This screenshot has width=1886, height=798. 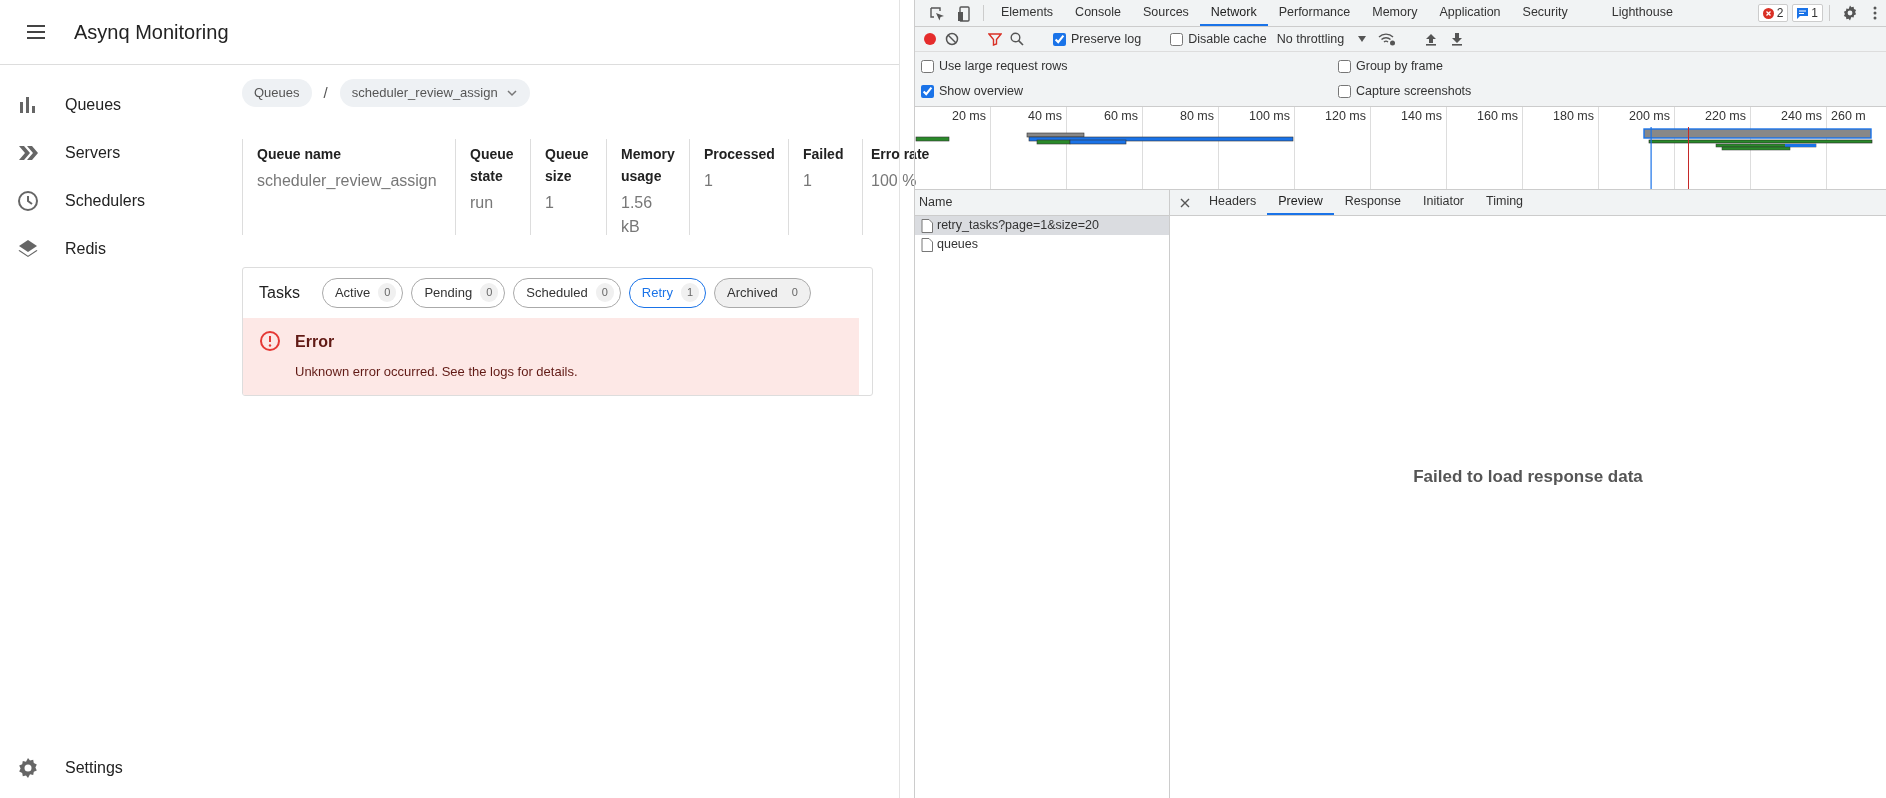 What do you see at coordinates (1470, 13) in the screenshot?
I see `devtools-tab: Application` at bounding box center [1470, 13].